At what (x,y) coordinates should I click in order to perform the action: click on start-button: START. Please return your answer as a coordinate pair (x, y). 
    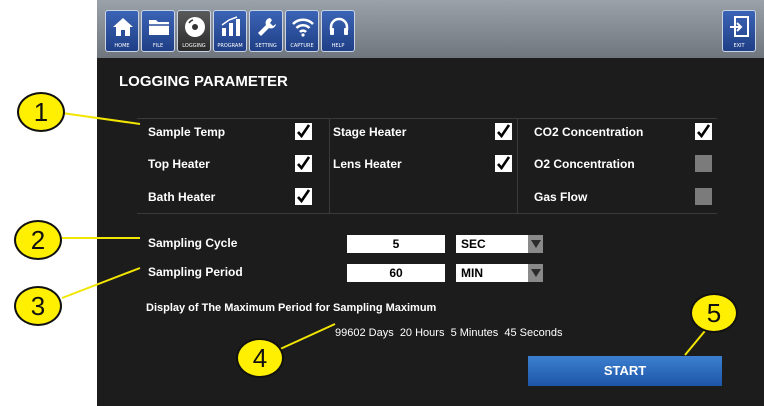
    Looking at the image, I should click on (625, 371).